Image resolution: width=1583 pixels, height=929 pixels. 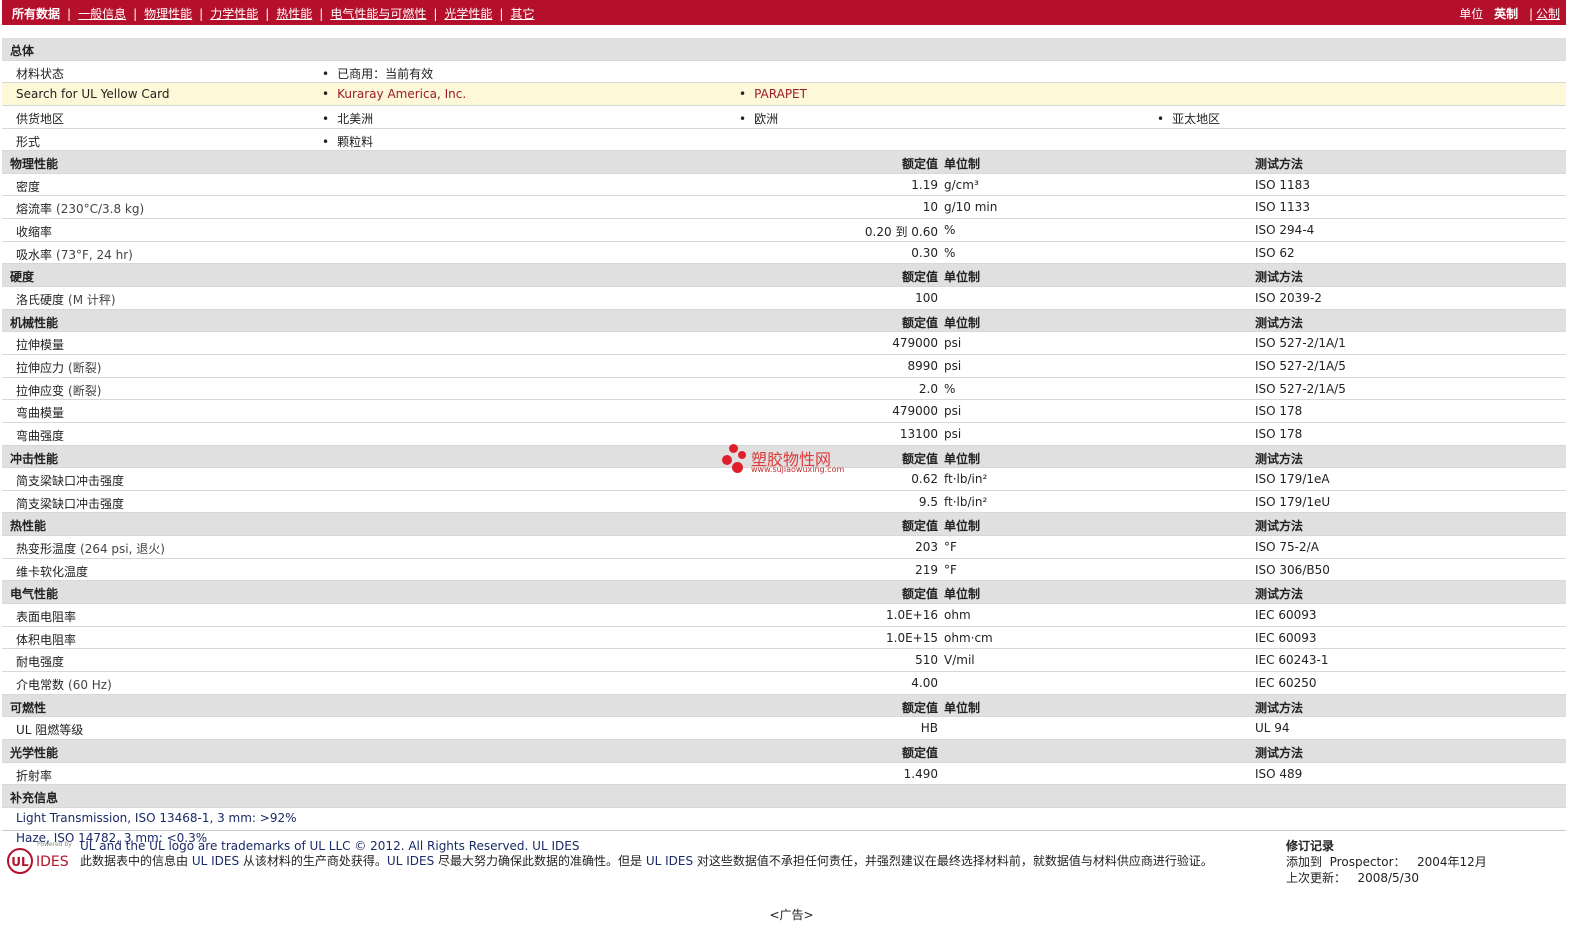 I want to click on ul-yellow-card-link: Search for UL Yellow Card, so click(x=92, y=94).